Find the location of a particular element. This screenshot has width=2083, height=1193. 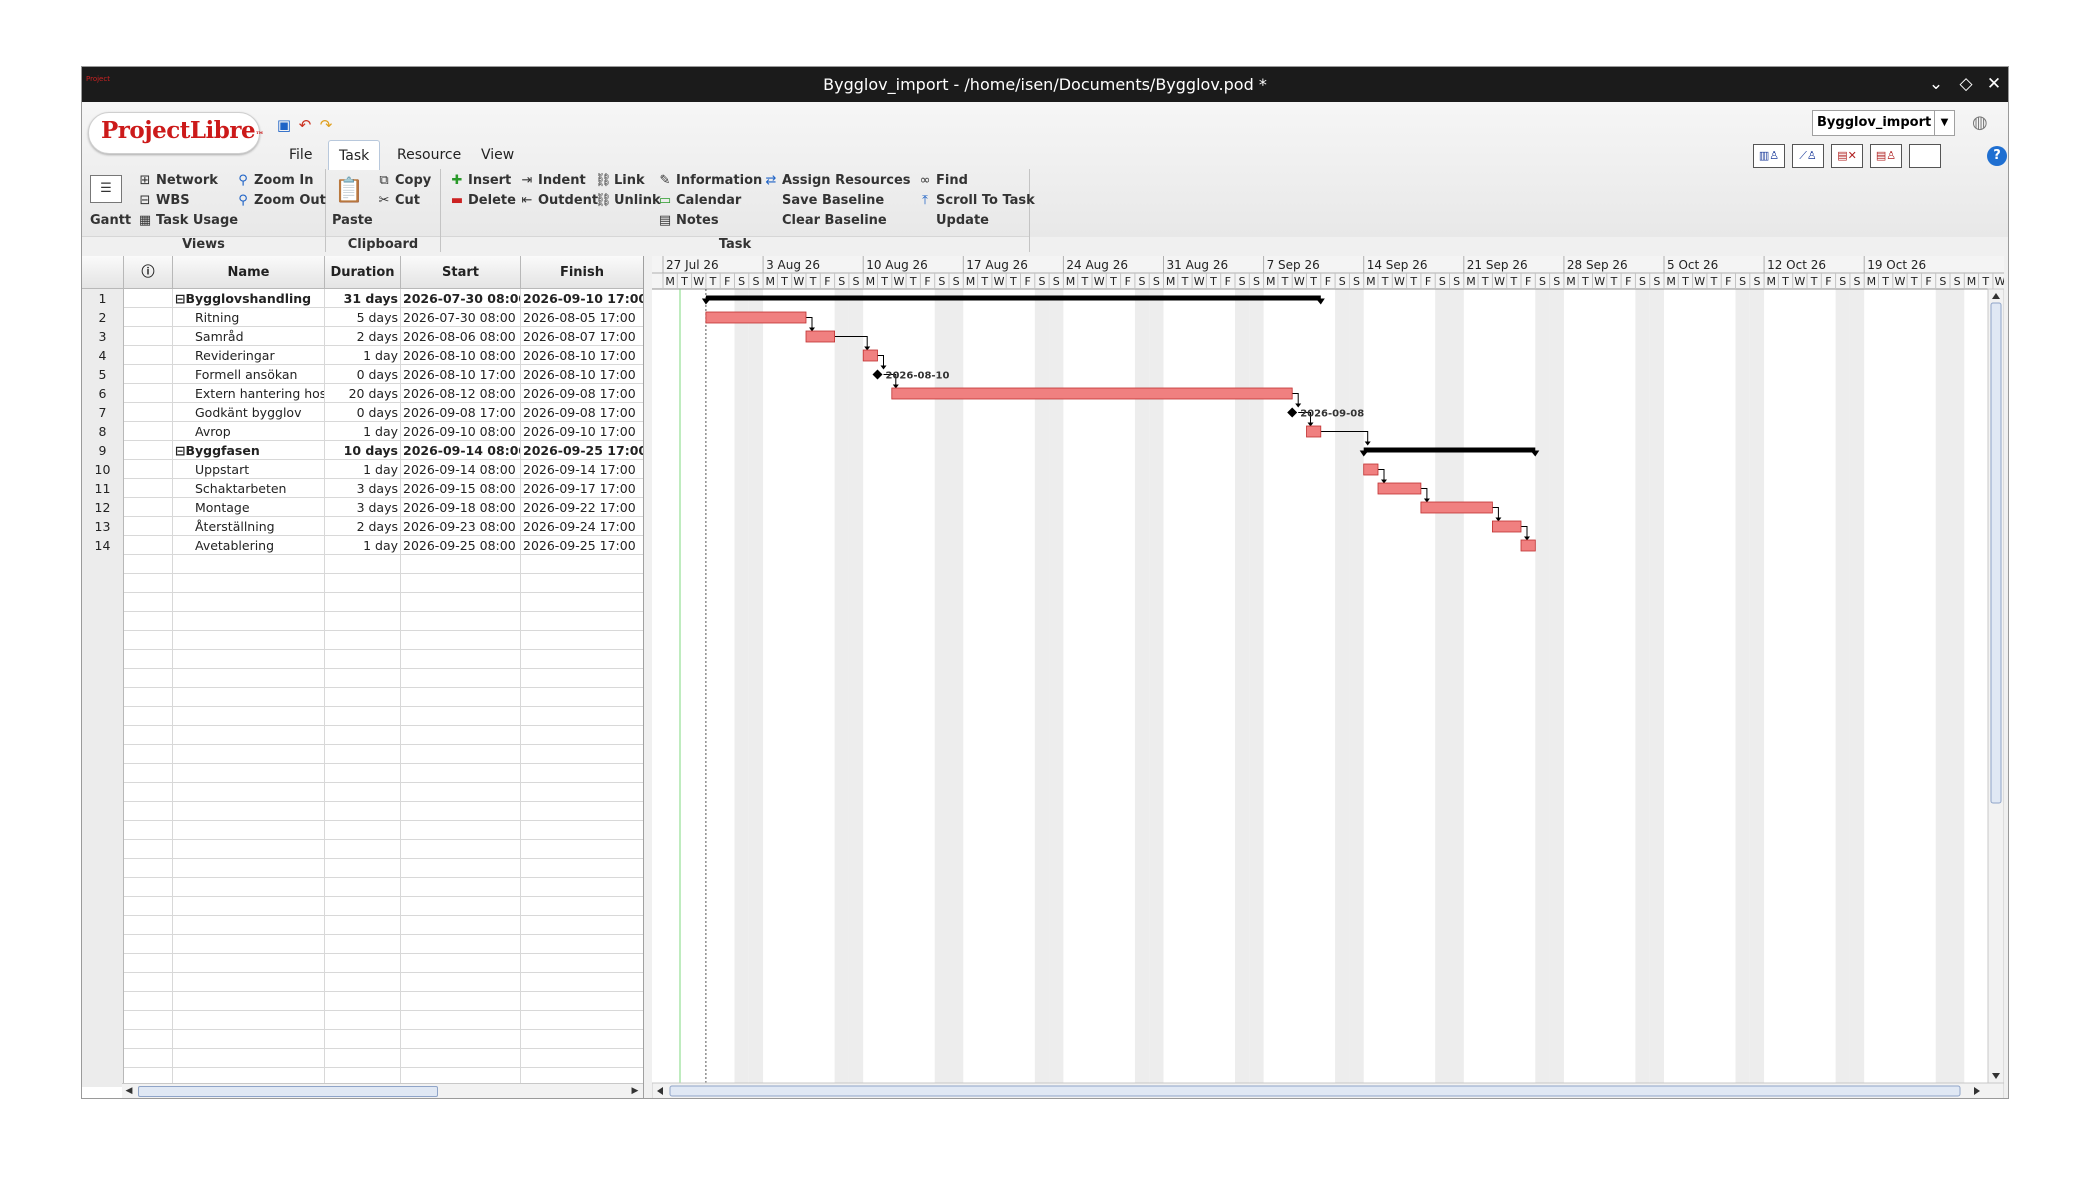

task-name-cell: Uppstart is located at coordinates (249, 469).